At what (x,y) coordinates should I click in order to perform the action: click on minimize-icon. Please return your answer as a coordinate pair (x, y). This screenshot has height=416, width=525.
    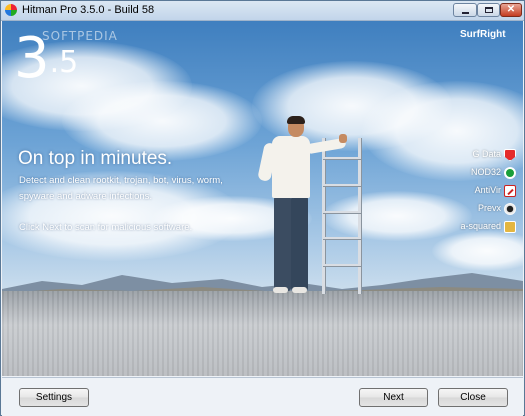
    Looking at the image, I should click on (465, 13).